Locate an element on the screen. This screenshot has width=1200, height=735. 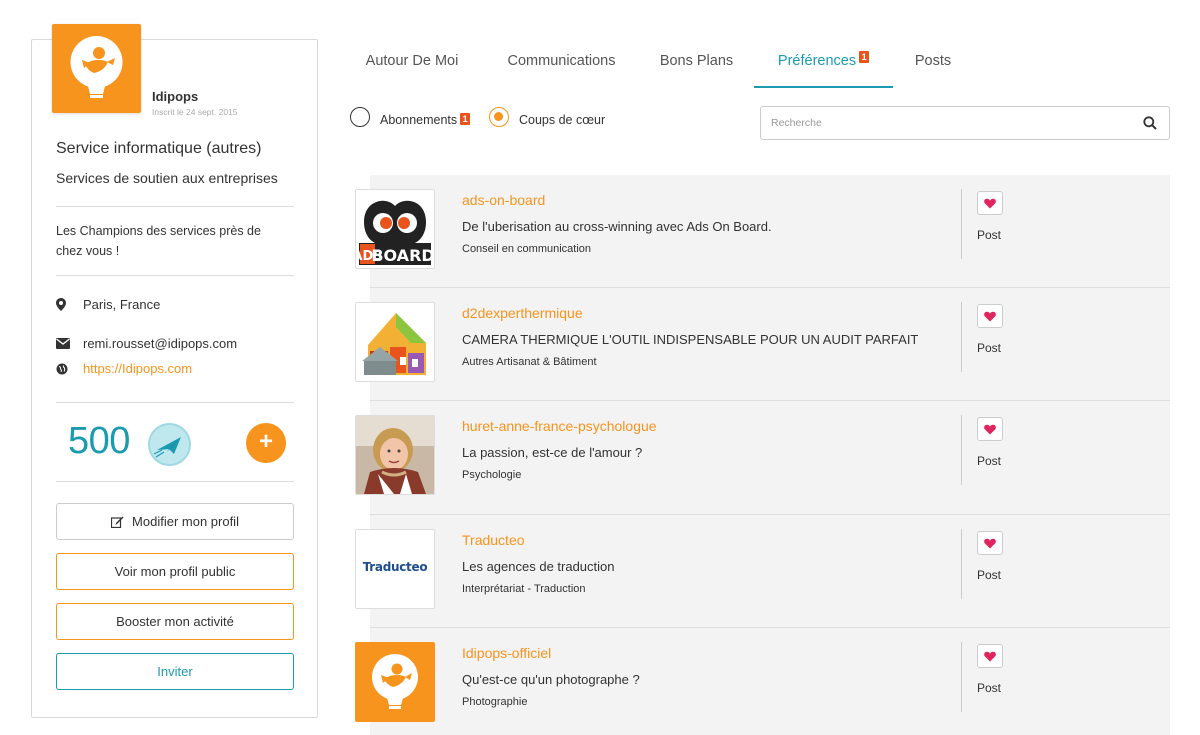
search-input is located at coordinates (946, 123).